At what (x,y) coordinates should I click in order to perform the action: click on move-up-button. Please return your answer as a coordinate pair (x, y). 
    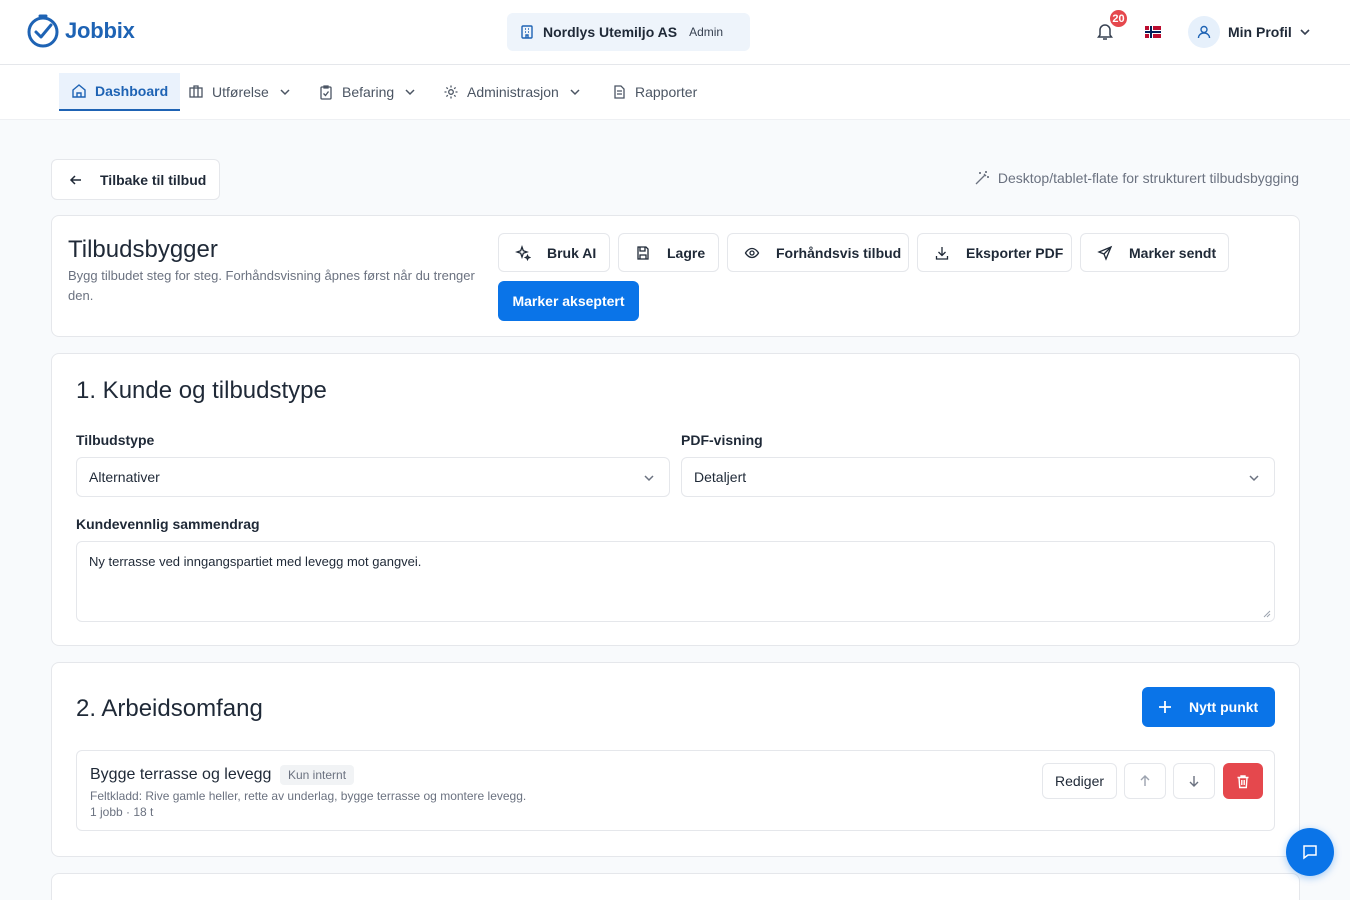
    Looking at the image, I should click on (1145, 781).